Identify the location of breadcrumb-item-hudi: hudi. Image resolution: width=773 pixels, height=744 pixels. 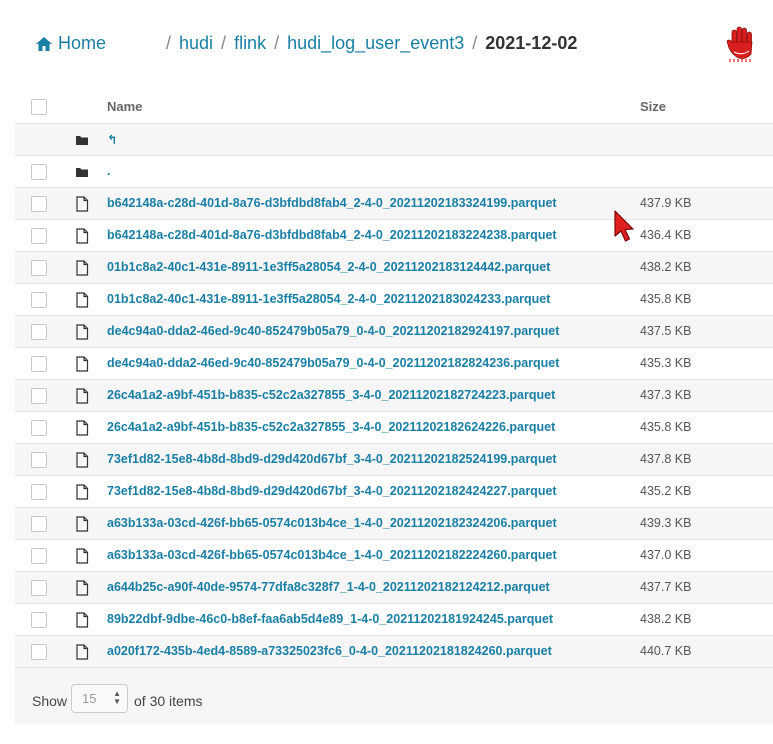
(196, 43).